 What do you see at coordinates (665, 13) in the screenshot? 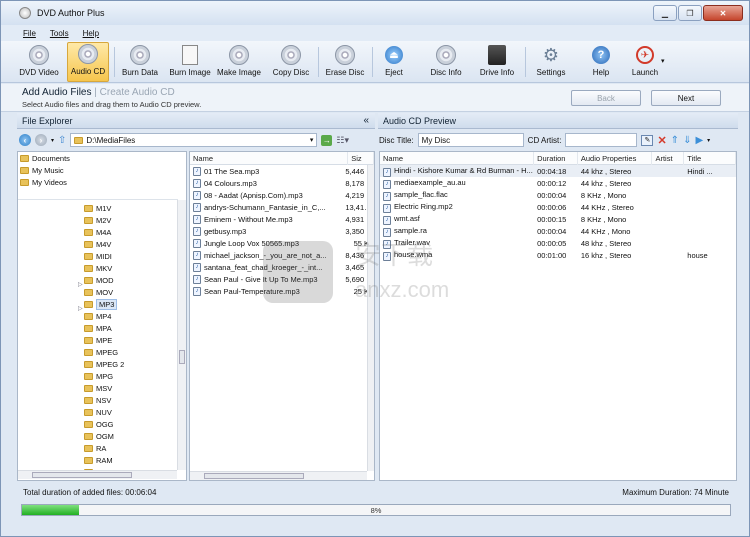
I see `minimize-button: ▁` at bounding box center [665, 13].